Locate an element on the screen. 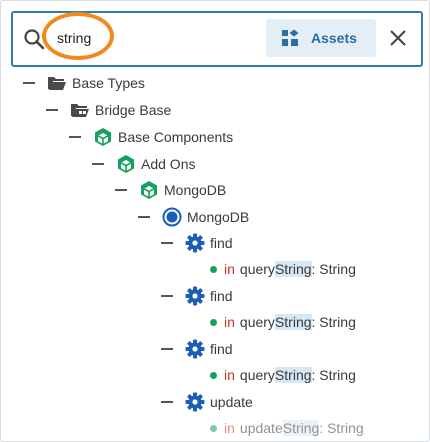 This screenshot has height=442, width=430. assets-button-label: Assets is located at coordinates (334, 38).